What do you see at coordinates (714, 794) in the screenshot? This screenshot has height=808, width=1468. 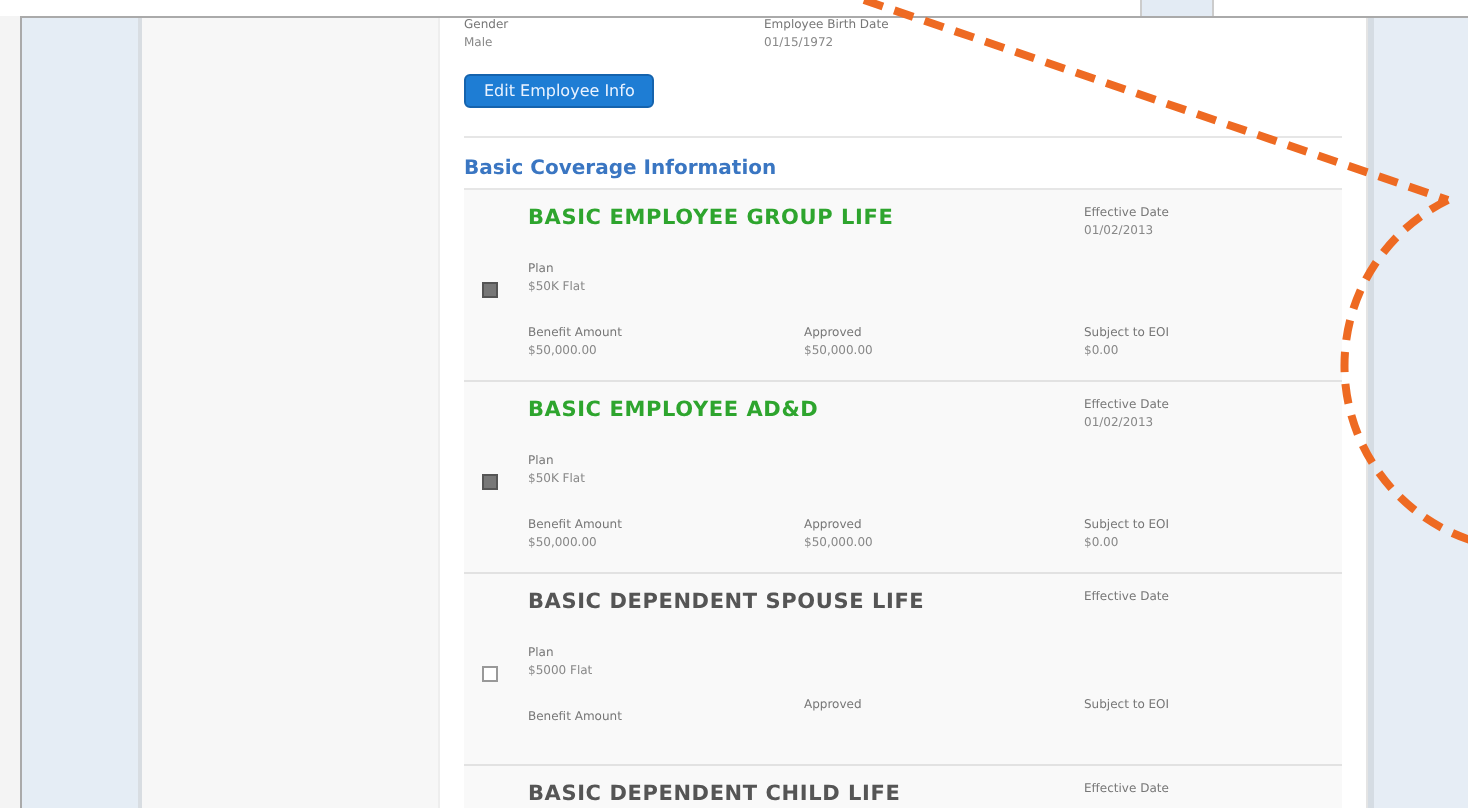 I see `coverage-title: BASIC DEPENDENT CHILD LIFE` at bounding box center [714, 794].